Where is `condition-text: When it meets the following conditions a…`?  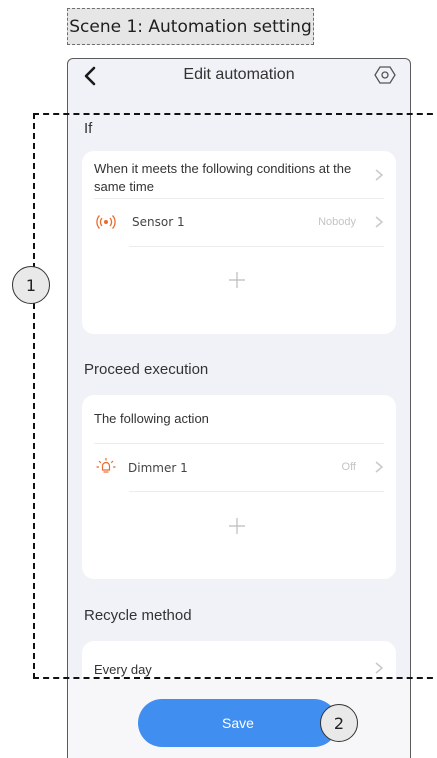 condition-text: When it meets the following conditions a… is located at coordinates (229, 178).